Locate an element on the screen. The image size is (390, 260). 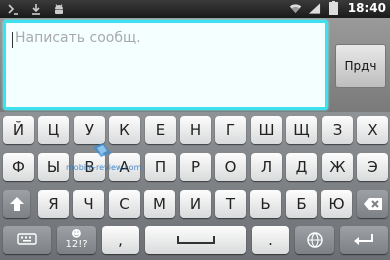
enter-arrow-icon is located at coordinates (363, 239).